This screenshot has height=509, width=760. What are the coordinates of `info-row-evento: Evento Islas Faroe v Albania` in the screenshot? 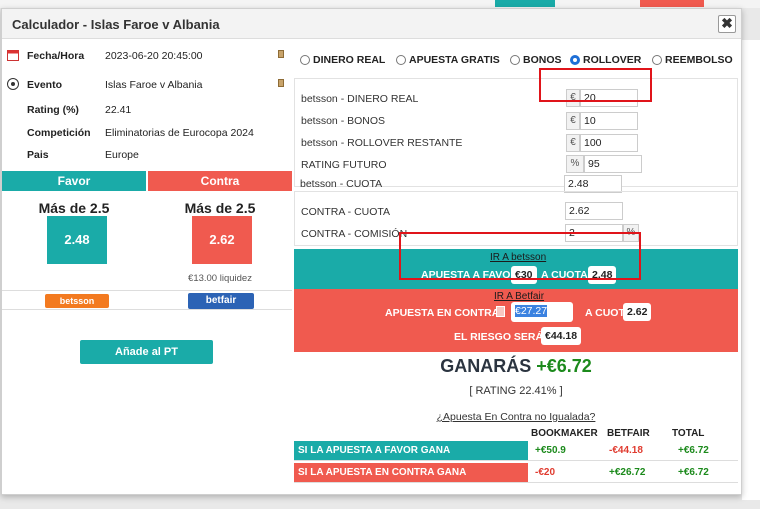 It's located at (147, 87).